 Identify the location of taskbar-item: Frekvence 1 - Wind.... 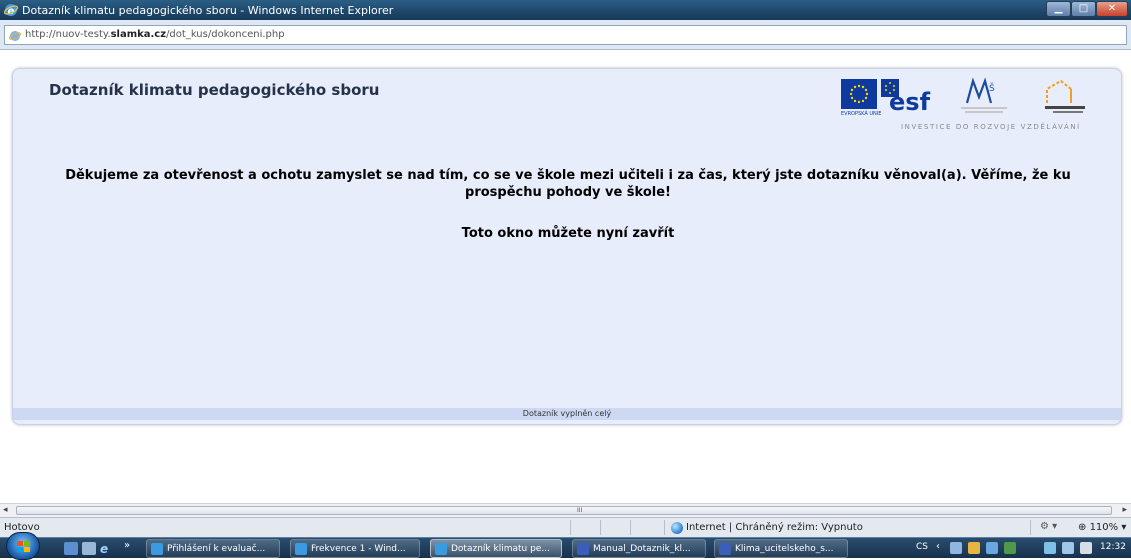
(355, 548).